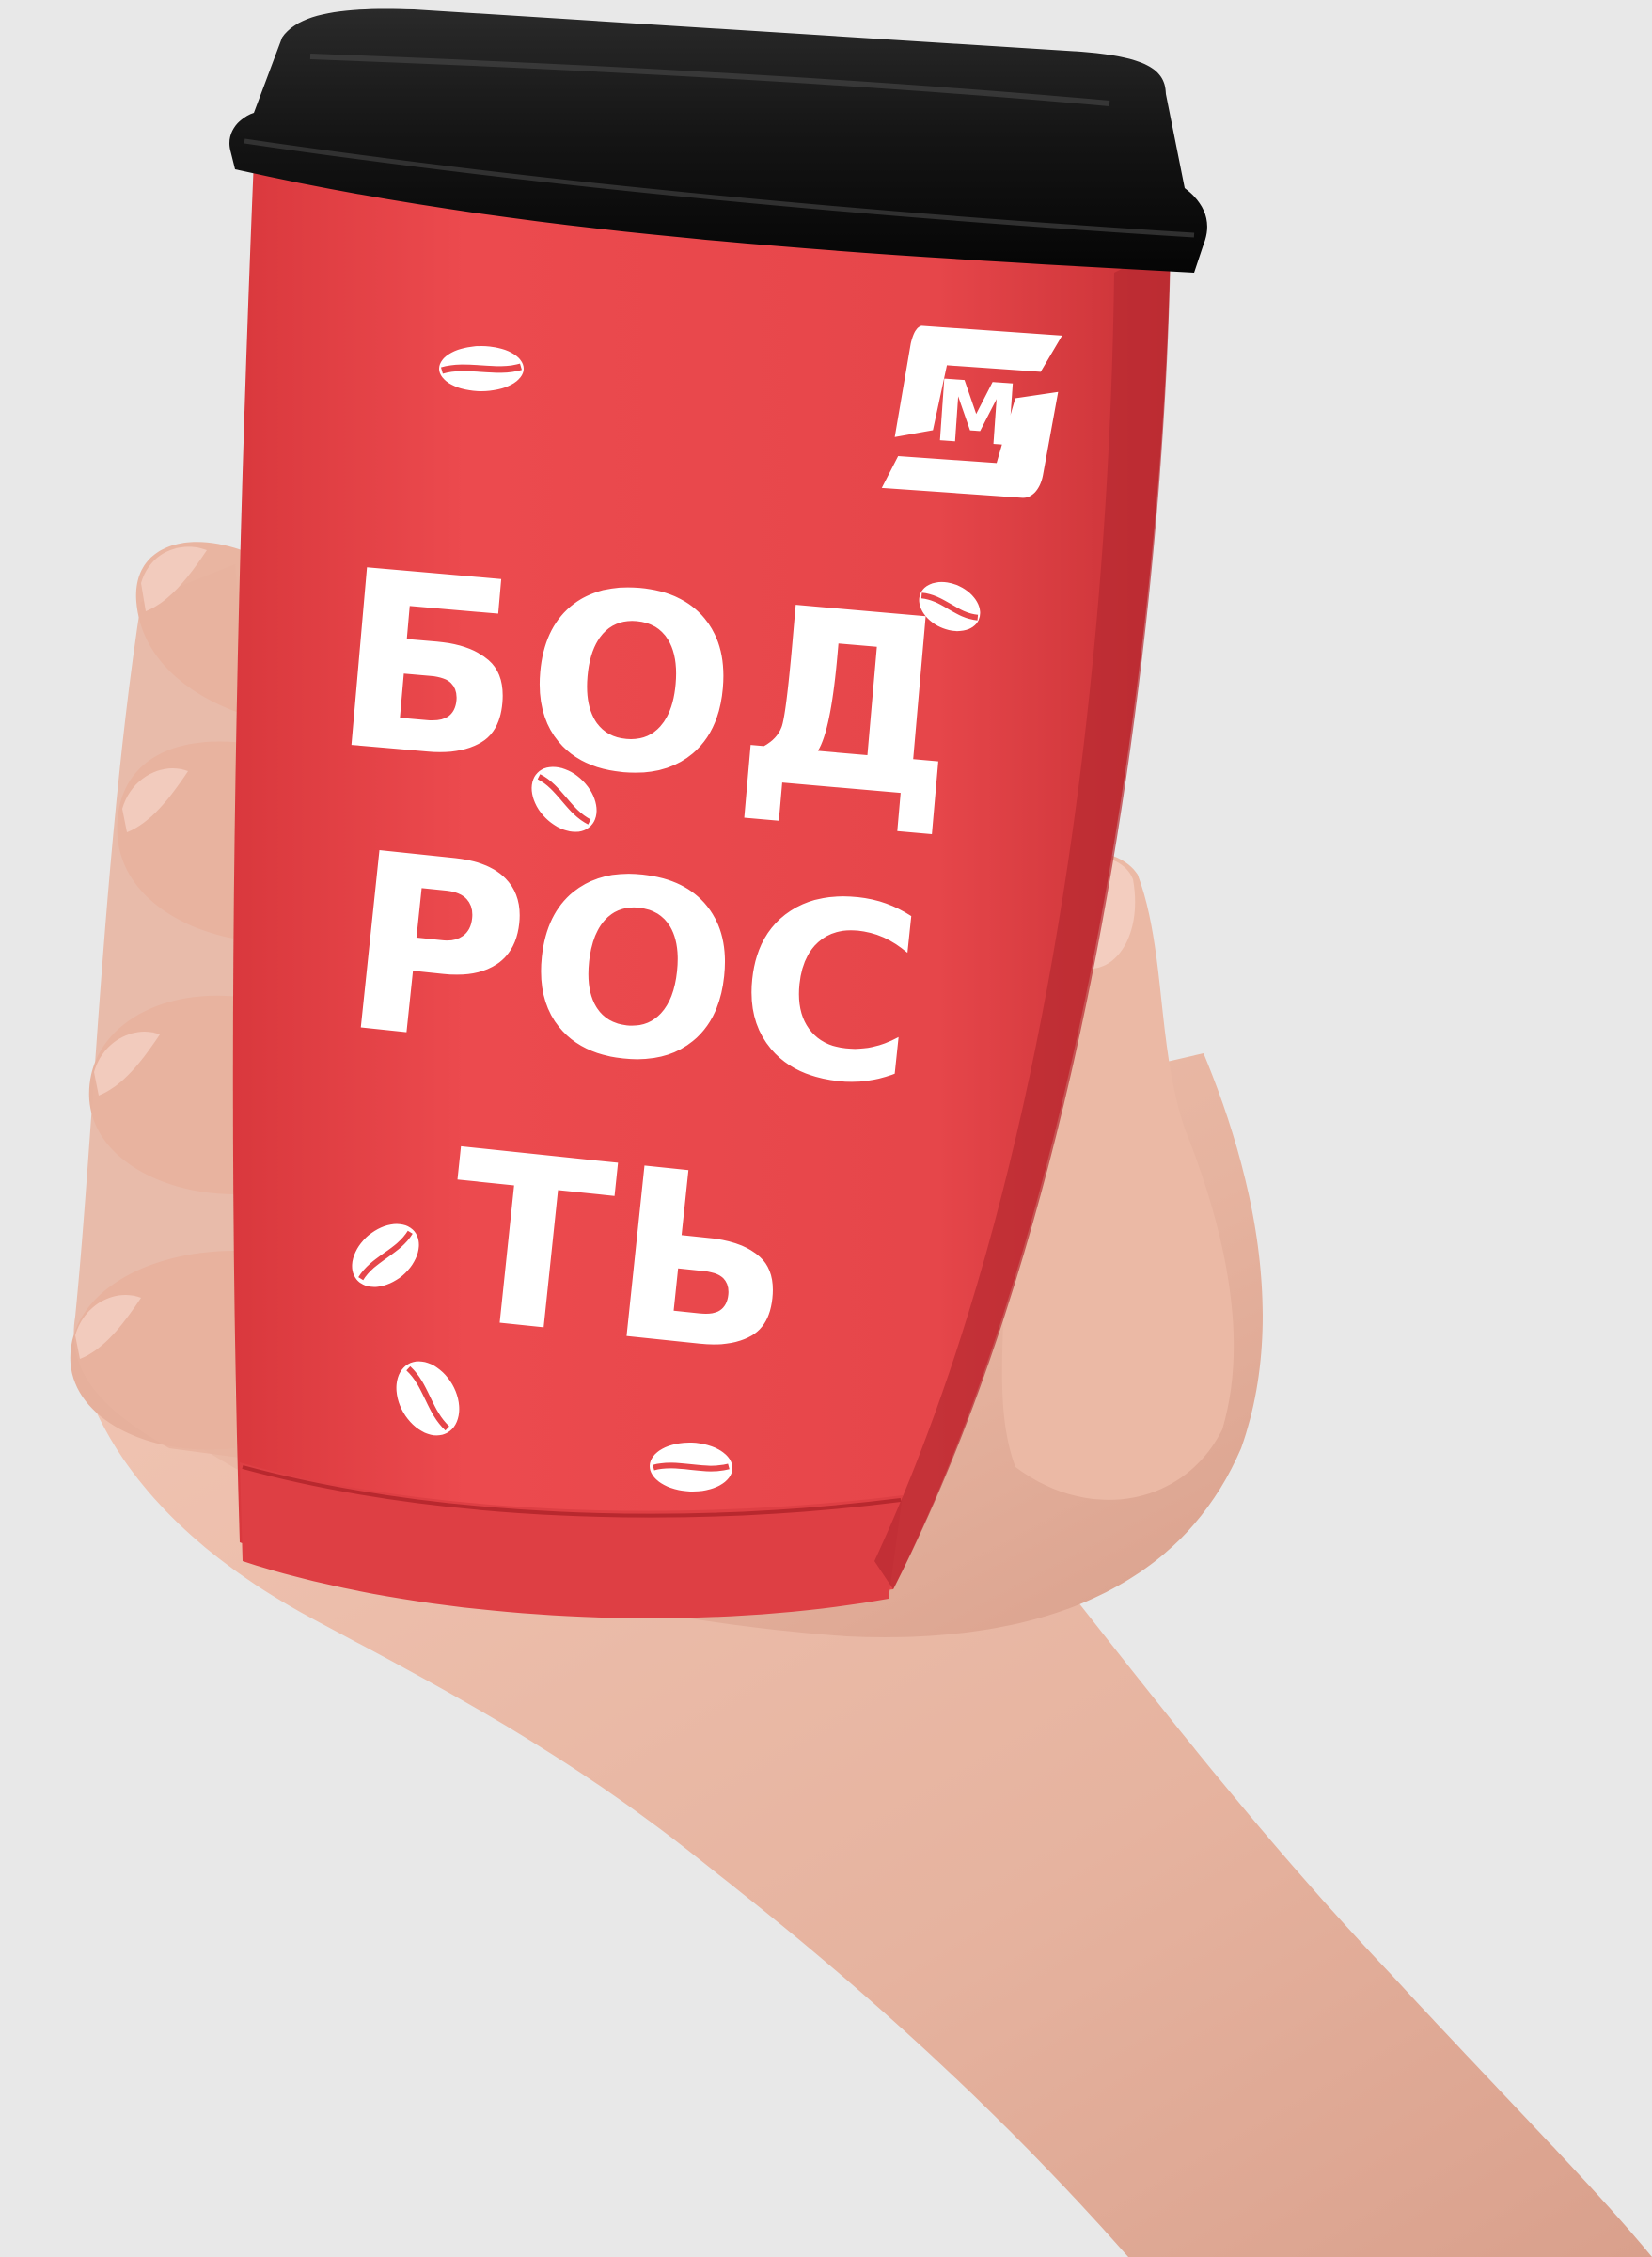 The width and height of the screenshot is (1652, 2257). I want to click on coffee-bean-icon, so click(481, 368).